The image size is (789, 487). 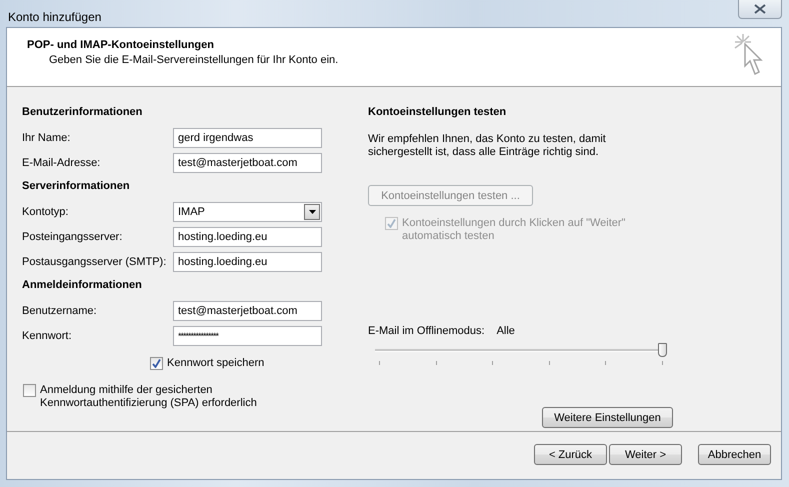 What do you see at coordinates (193, 60) in the screenshot?
I see `page-subtitle: Geben Sie die E-Mail-Servereinstellungen für Ihr Konto ein.` at bounding box center [193, 60].